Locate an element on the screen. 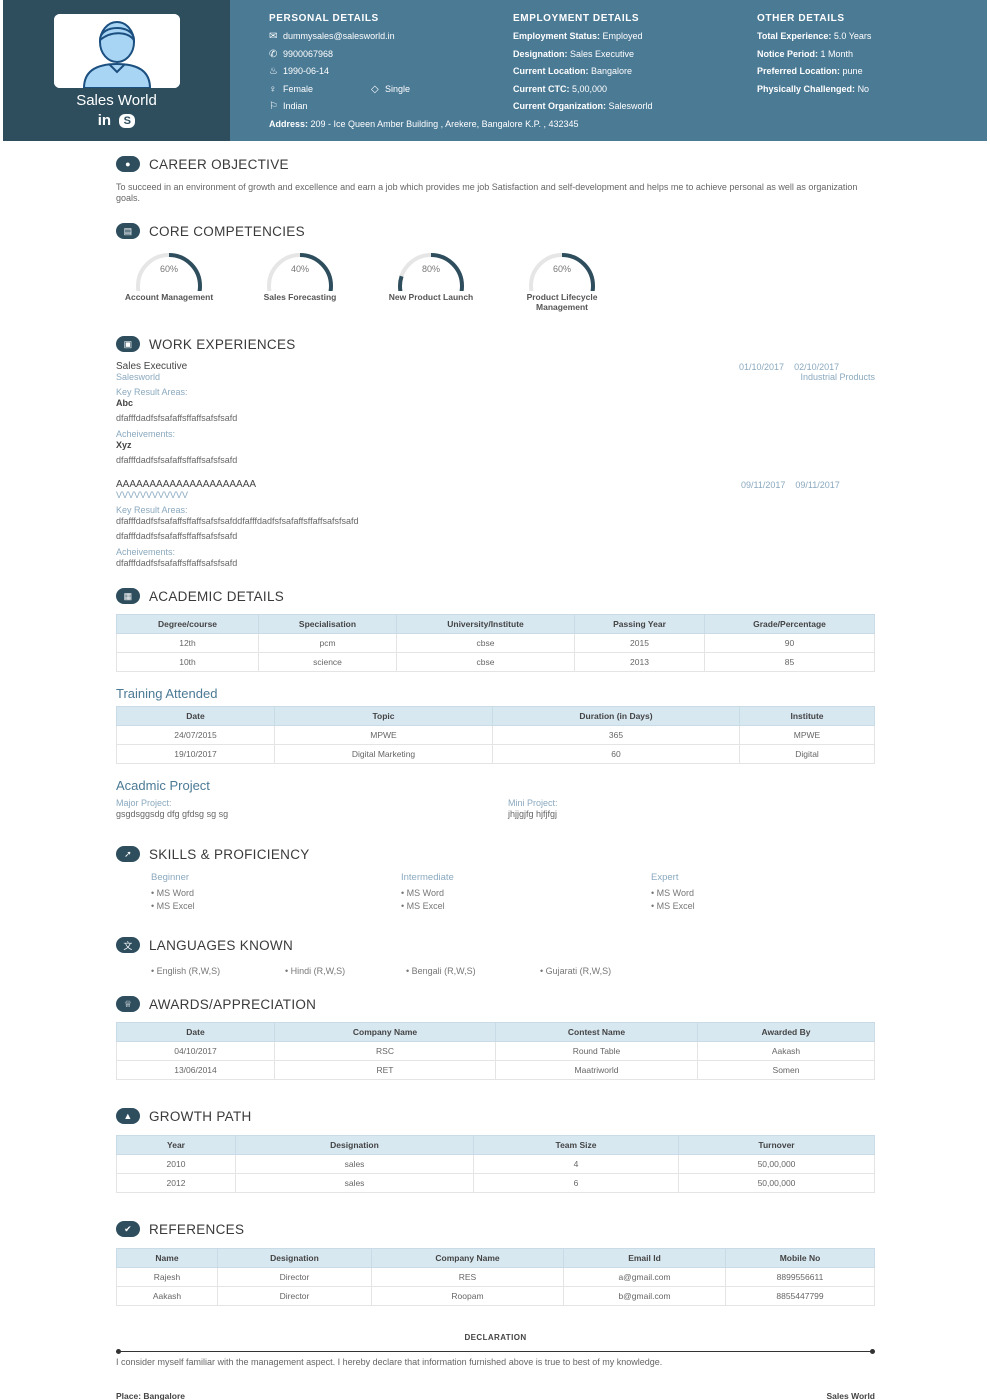  kra-label: Key Result Areas: is located at coordinates (152, 392).